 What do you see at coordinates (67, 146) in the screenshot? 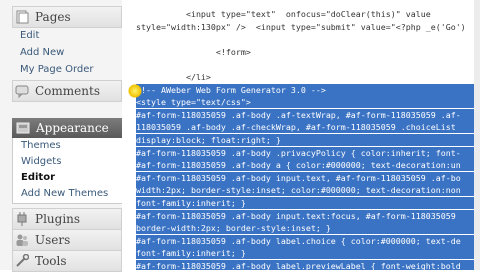
I see `submenu-themes: Themes` at bounding box center [67, 146].